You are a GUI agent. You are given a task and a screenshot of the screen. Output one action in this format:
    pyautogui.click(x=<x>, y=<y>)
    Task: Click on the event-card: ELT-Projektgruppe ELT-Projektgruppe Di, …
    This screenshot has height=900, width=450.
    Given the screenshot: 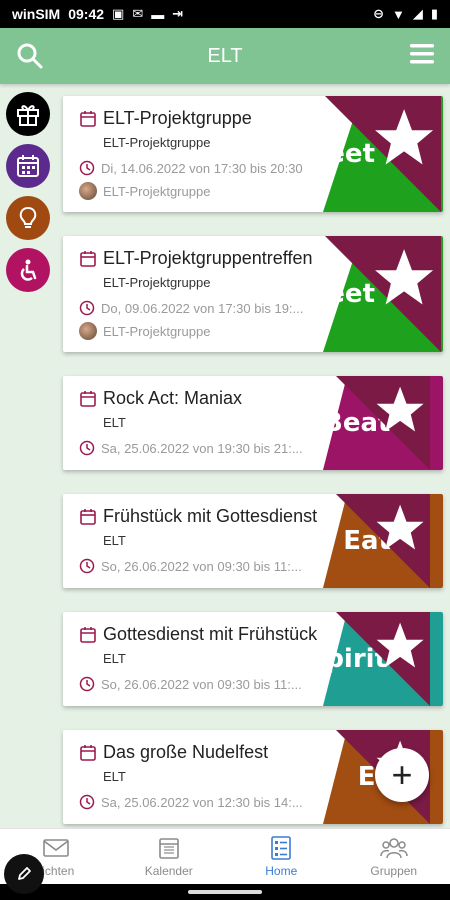 What is the action you would take?
    pyautogui.click(x=253, y=154)
    